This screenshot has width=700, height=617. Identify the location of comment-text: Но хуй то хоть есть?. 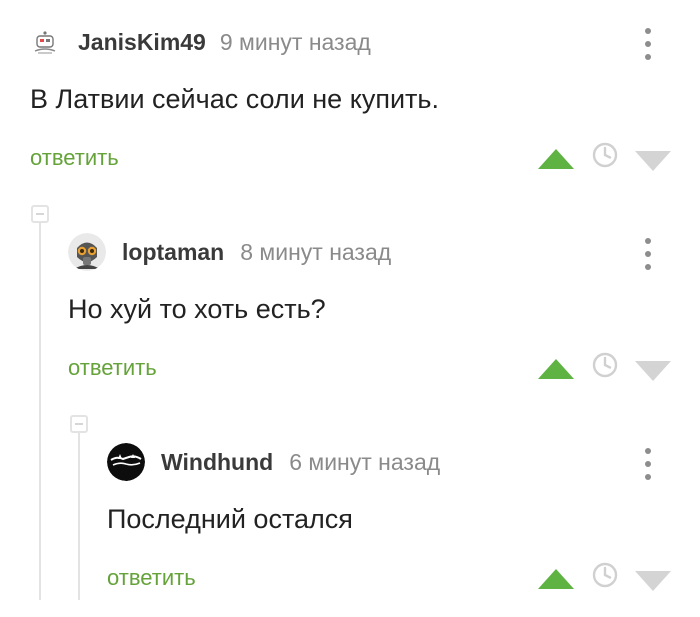
(197, 309).